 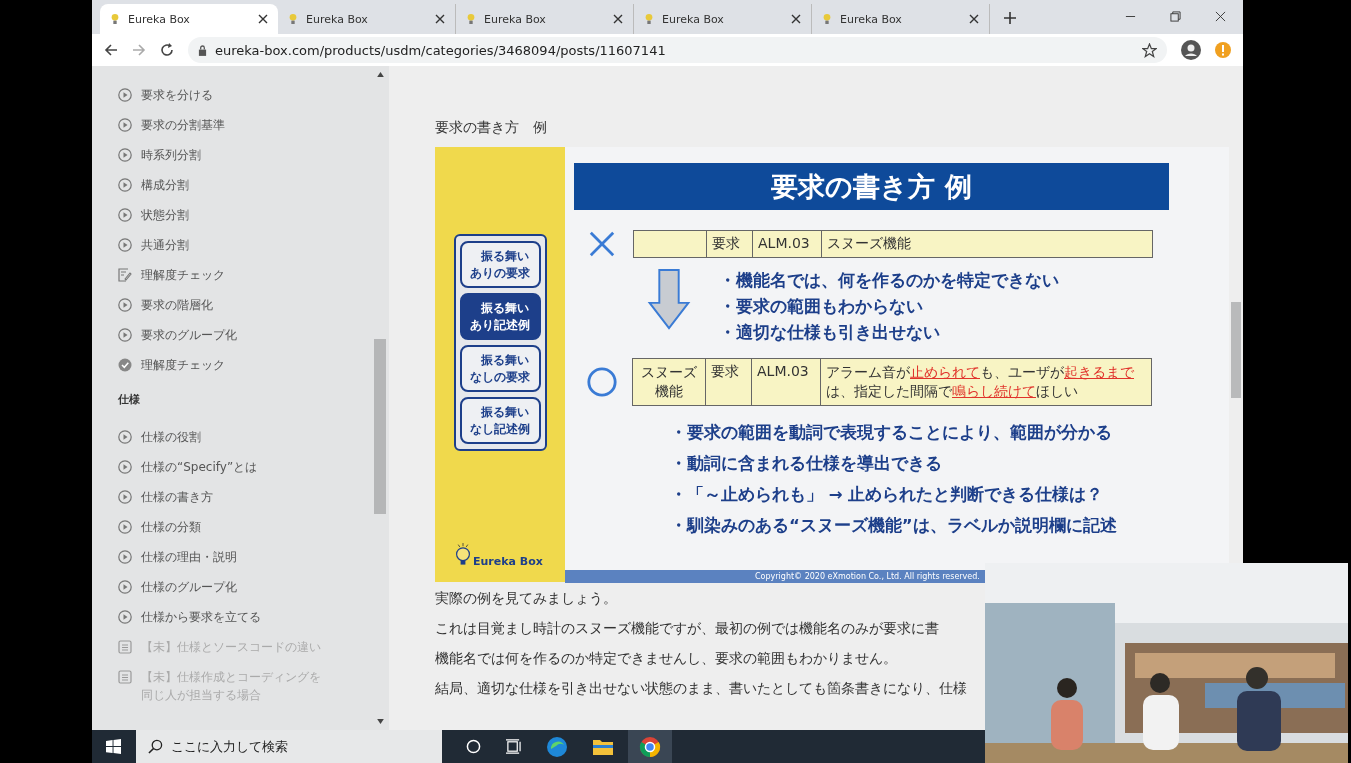 What do you see at coordinates (701, 688) in the screenshot?
I see `paragraph: 結局、適切な仕様を引き出せない状態のまま、書いたとしても箇条書きになり、仕様` at bounding box center [701, 688].